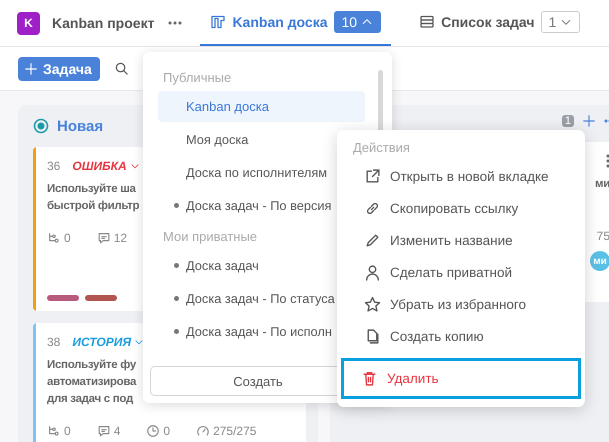  Describe the element at coordinates (121, 238) in the screenshot. I see `stat-value: 12` at that location.